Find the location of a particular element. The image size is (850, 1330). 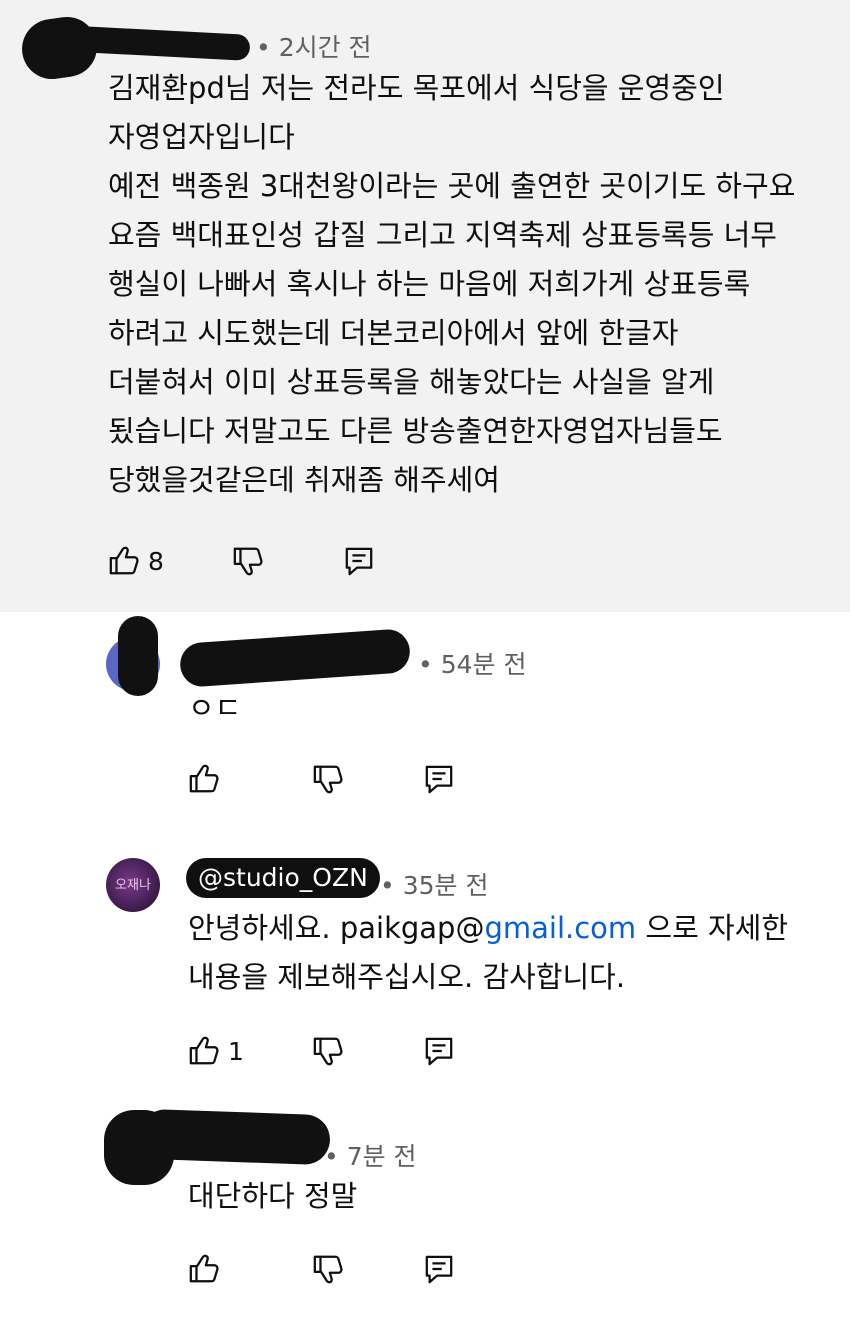

avatar-text: 오재나 is located at coordinates (133, 885).